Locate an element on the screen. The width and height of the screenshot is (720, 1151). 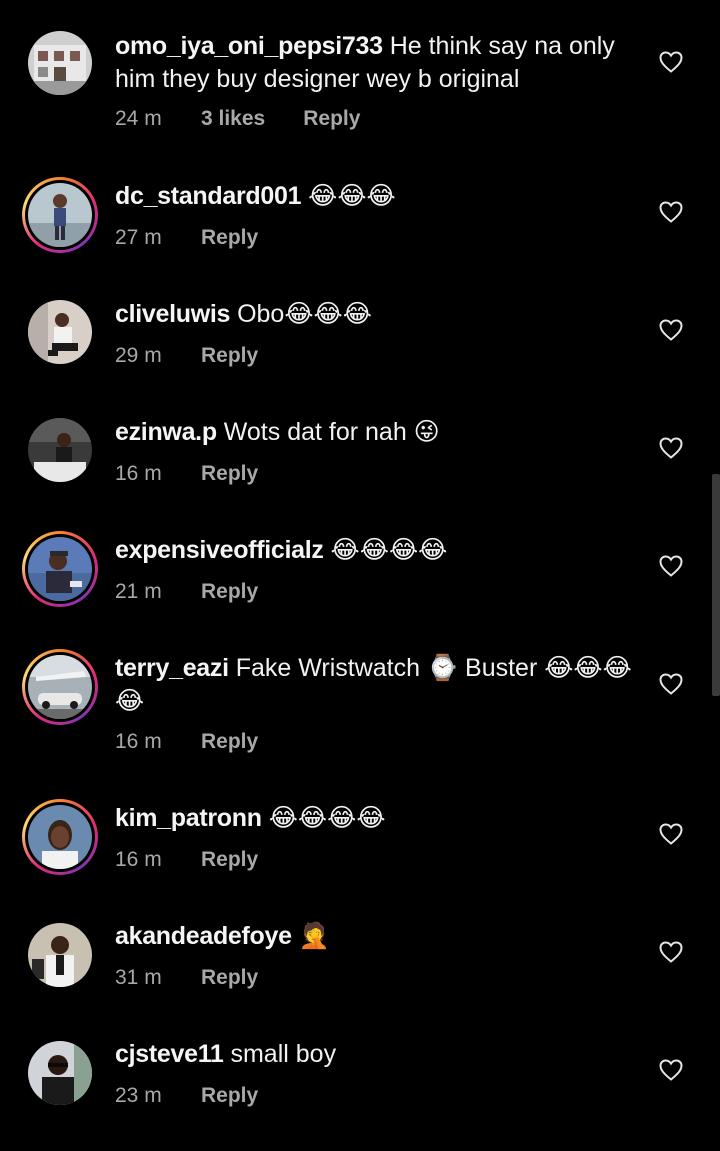
comment-time: 31 m is located at coordinates (138, 977).